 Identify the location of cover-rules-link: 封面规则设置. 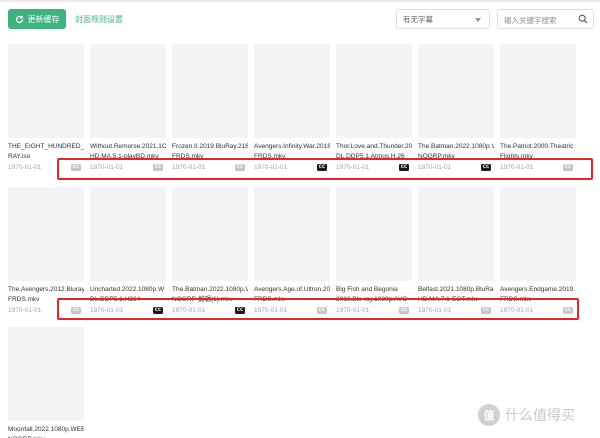
(99, 19).